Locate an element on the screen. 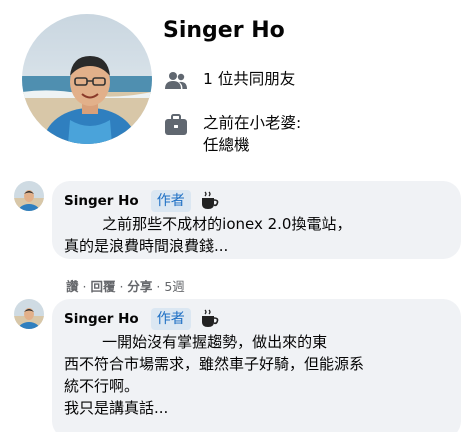  profile-avatar is located at coordinates (87, 79).